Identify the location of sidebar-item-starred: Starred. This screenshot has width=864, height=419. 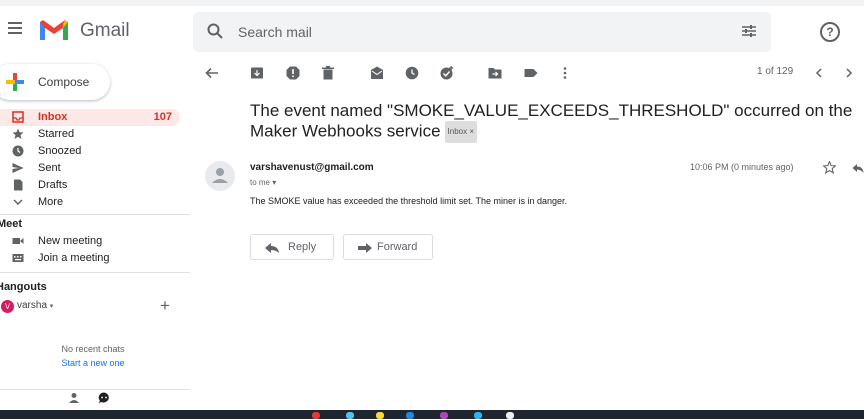
(90, 134).